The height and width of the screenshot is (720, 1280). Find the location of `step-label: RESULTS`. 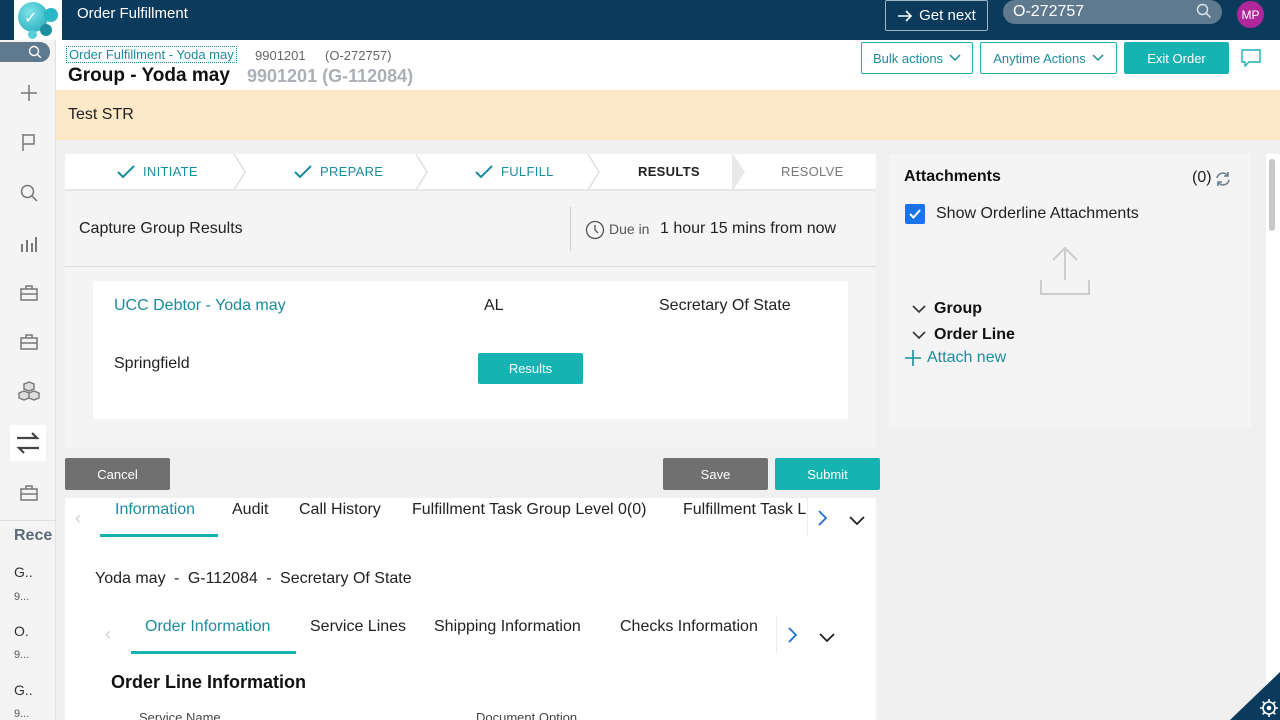

step-label: RESULTS is located at coordinates (669, 171).